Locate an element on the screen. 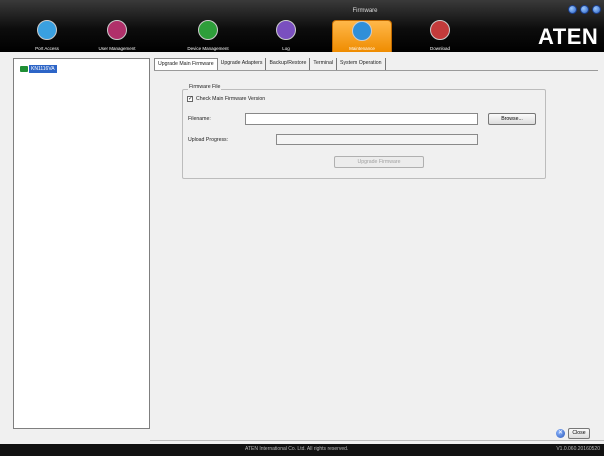  bottom-divider is located at coordinates (377, 440).